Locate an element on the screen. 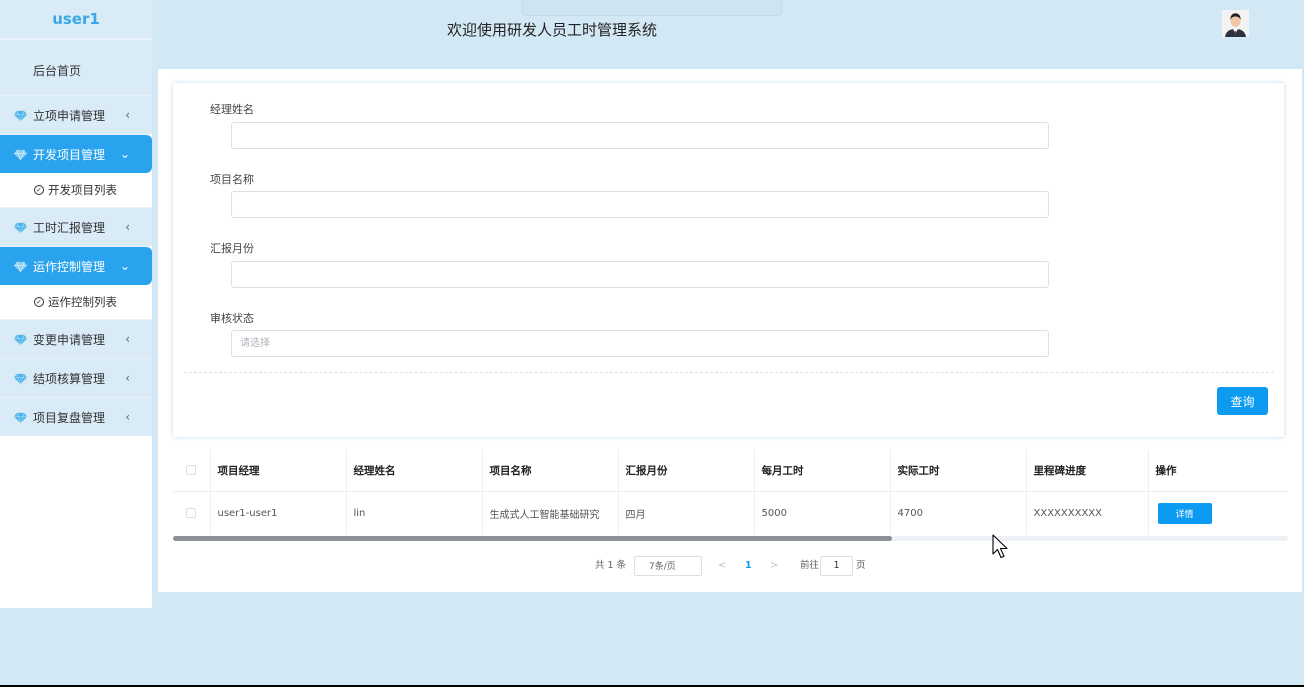  cell-monthly-hours: 5000 is located at coordinates (822, 513).